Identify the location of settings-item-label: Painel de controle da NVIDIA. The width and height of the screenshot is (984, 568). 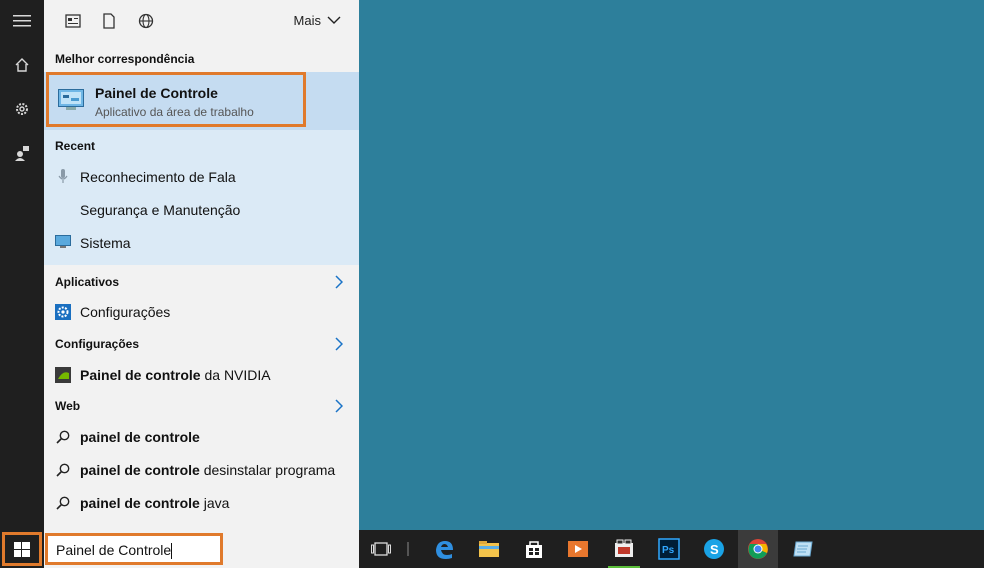
(175, 375).